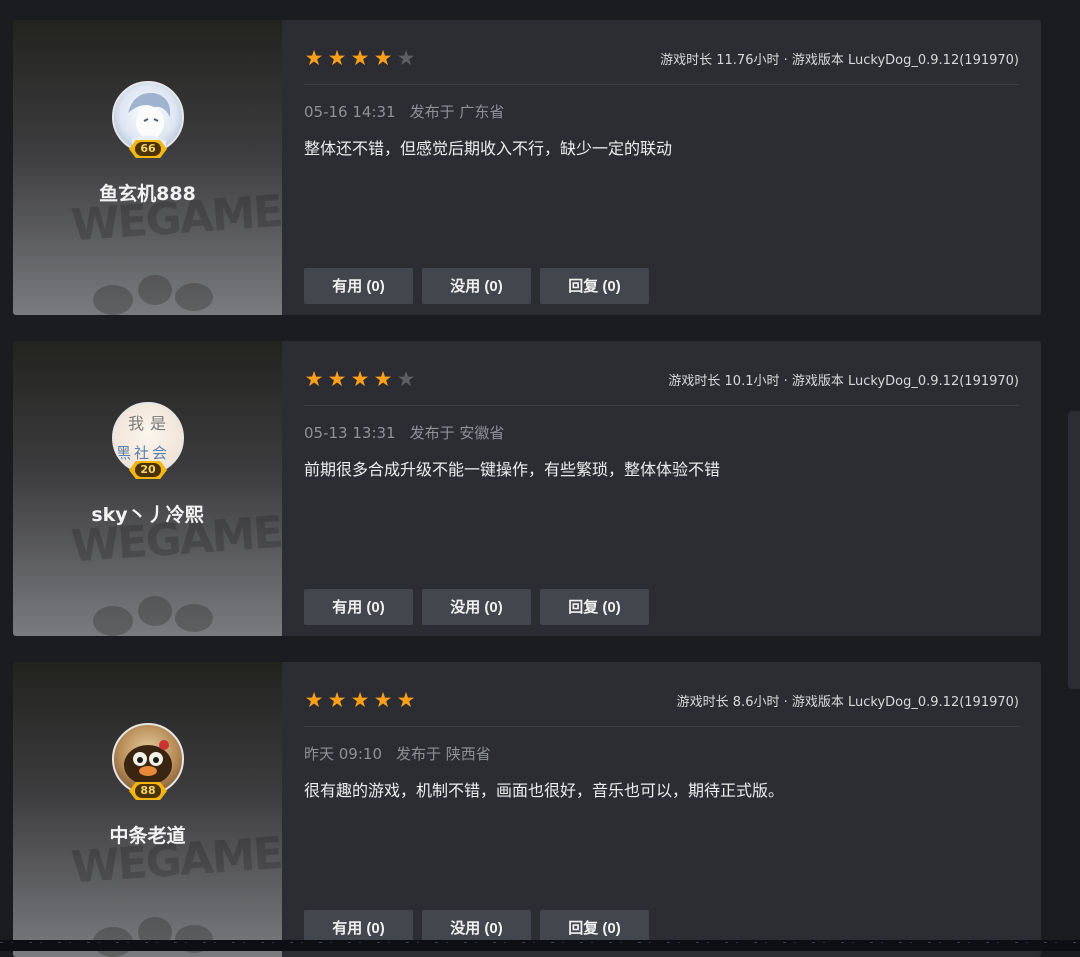 Image resolution: width=1080 pixels, height=957 pixels. I want to click on avatar: 我是 黑社会 20, so click(148, 440).